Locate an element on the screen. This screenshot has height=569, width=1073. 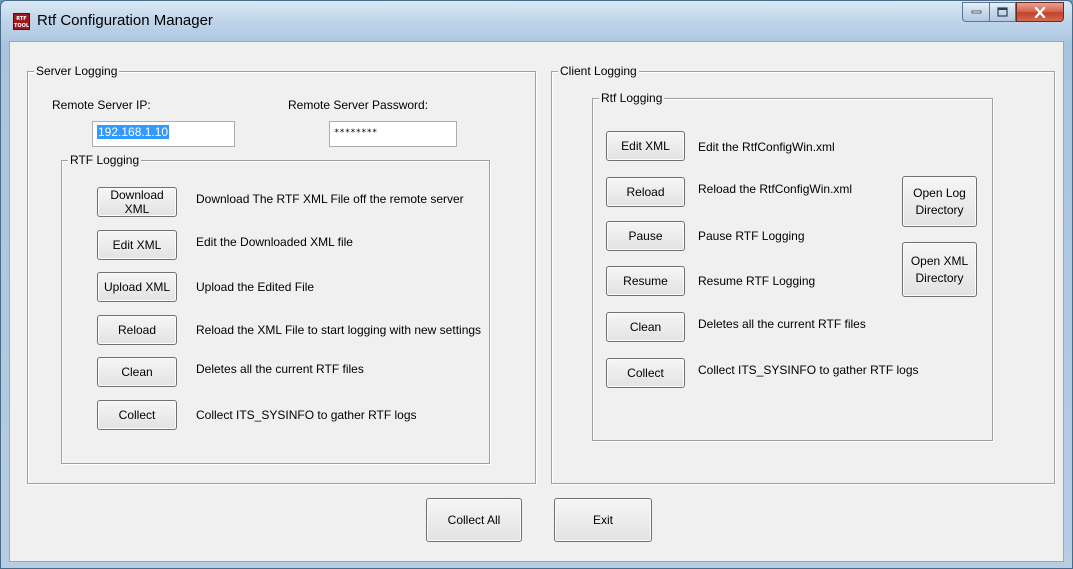
client-reload-button: Reload is located at coordinates (645, 192).